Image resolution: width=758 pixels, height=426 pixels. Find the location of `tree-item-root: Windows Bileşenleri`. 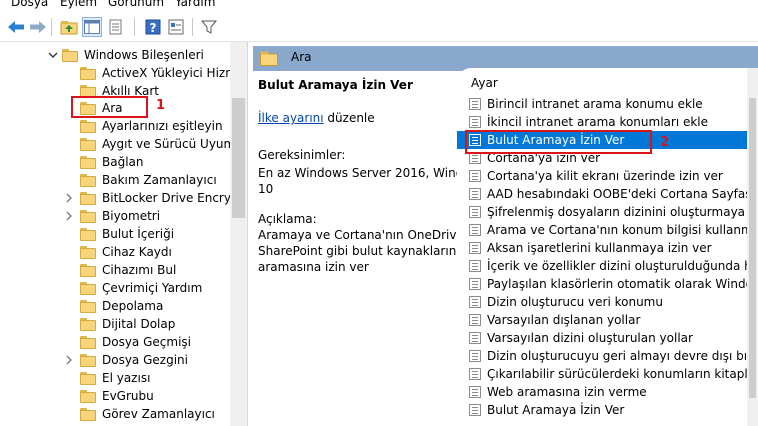

tree-item-root: Windows Bileşenleri is located at coordinates (133, 55).